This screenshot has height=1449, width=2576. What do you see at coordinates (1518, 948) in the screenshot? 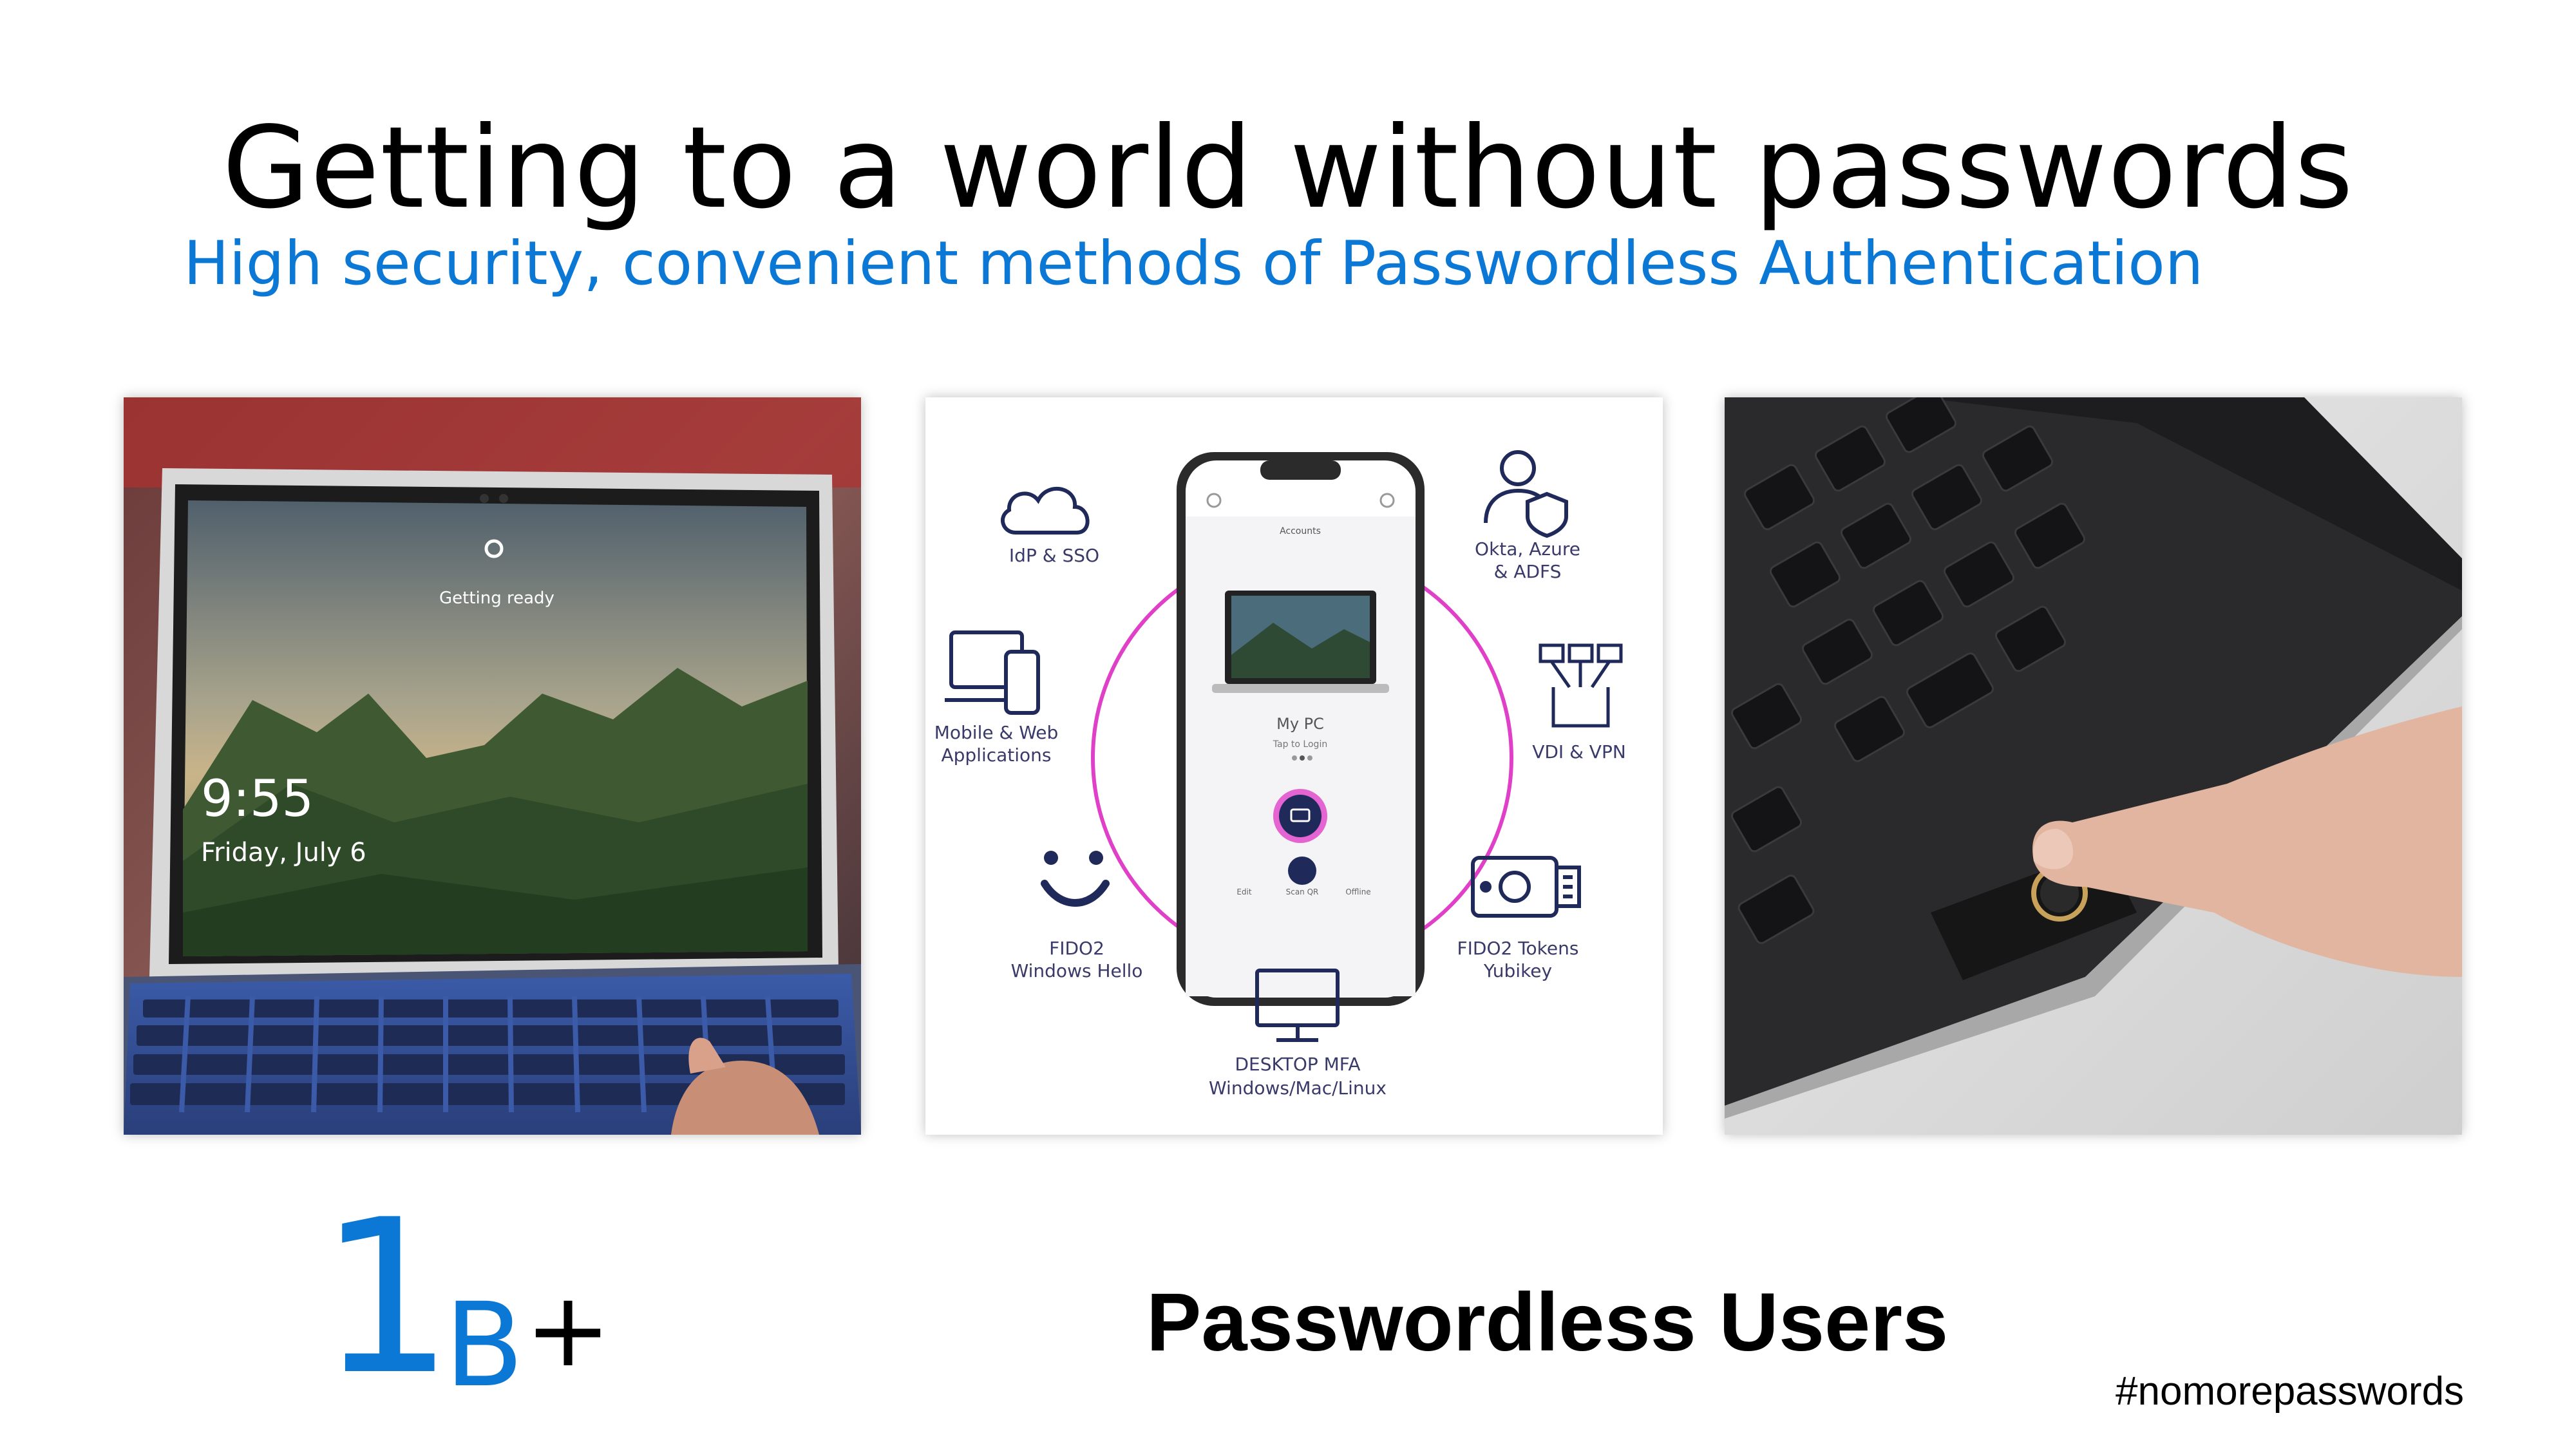
I see `label-fido2-tokens-line1: FIDO2 Tokens` at bounding box center [1518, 948].